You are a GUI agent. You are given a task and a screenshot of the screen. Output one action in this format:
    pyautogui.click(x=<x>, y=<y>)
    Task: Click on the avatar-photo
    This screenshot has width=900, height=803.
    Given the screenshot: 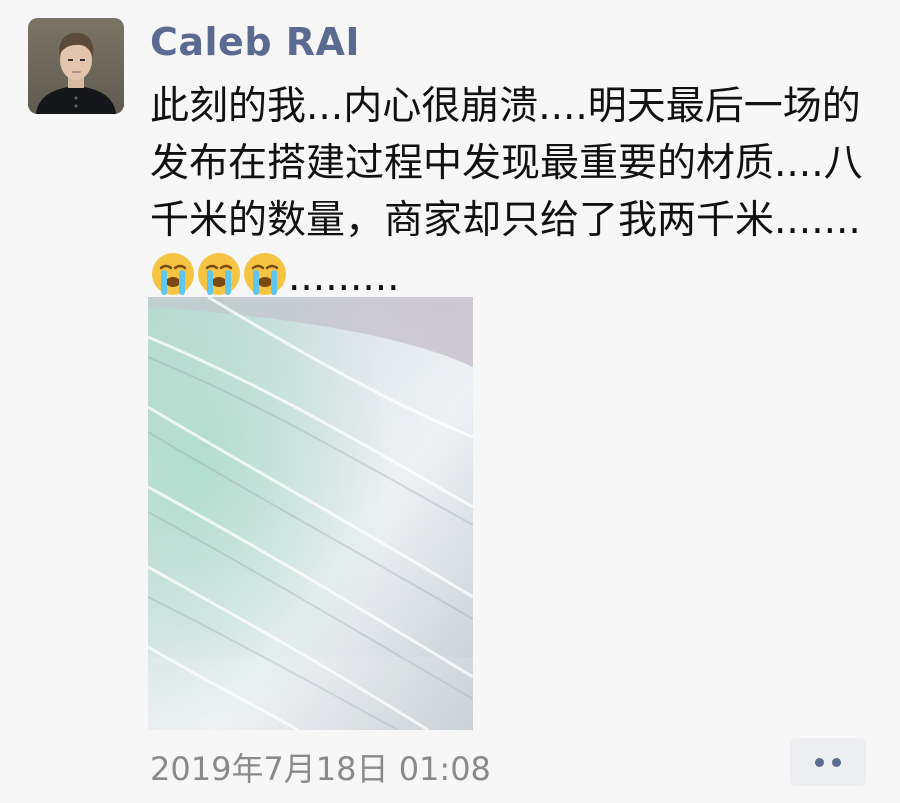 What is the action you would take?
    pyautogui.click(x=76, y=66)
    